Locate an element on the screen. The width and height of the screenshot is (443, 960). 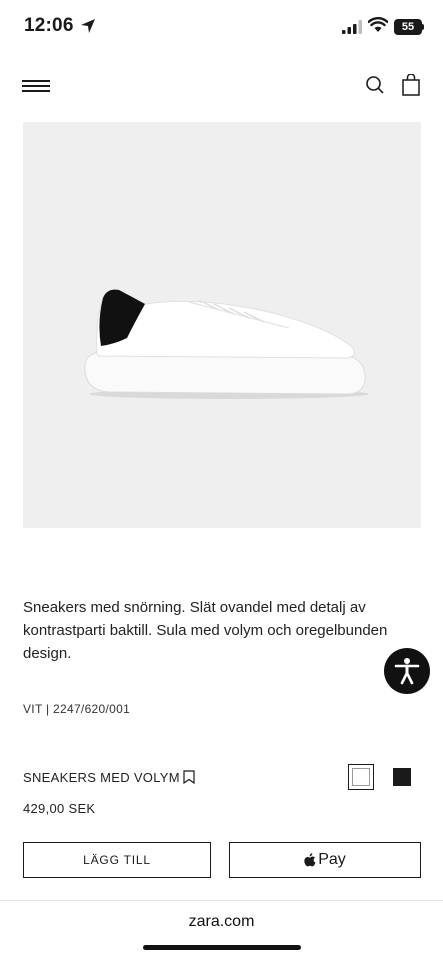
product-name: SNEAKERS MED VOLYM is located at coordinates (101, 777).